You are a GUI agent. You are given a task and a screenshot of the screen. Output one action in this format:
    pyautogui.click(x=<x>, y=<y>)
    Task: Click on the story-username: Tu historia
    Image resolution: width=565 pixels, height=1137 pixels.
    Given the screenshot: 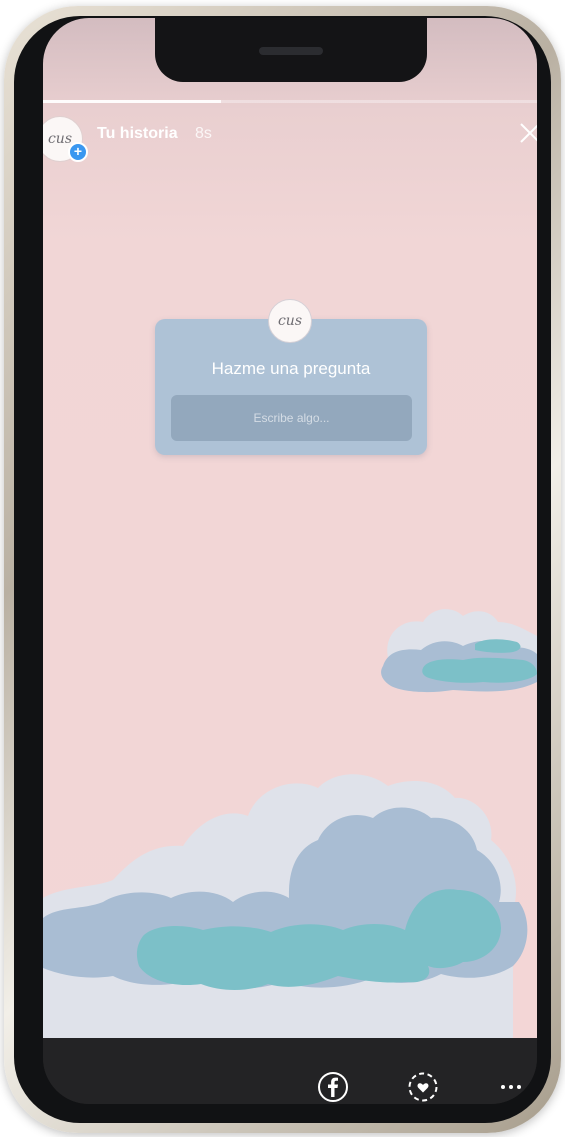 What is the action you would take?
    pyautogui.click(x=137, y=134)
    